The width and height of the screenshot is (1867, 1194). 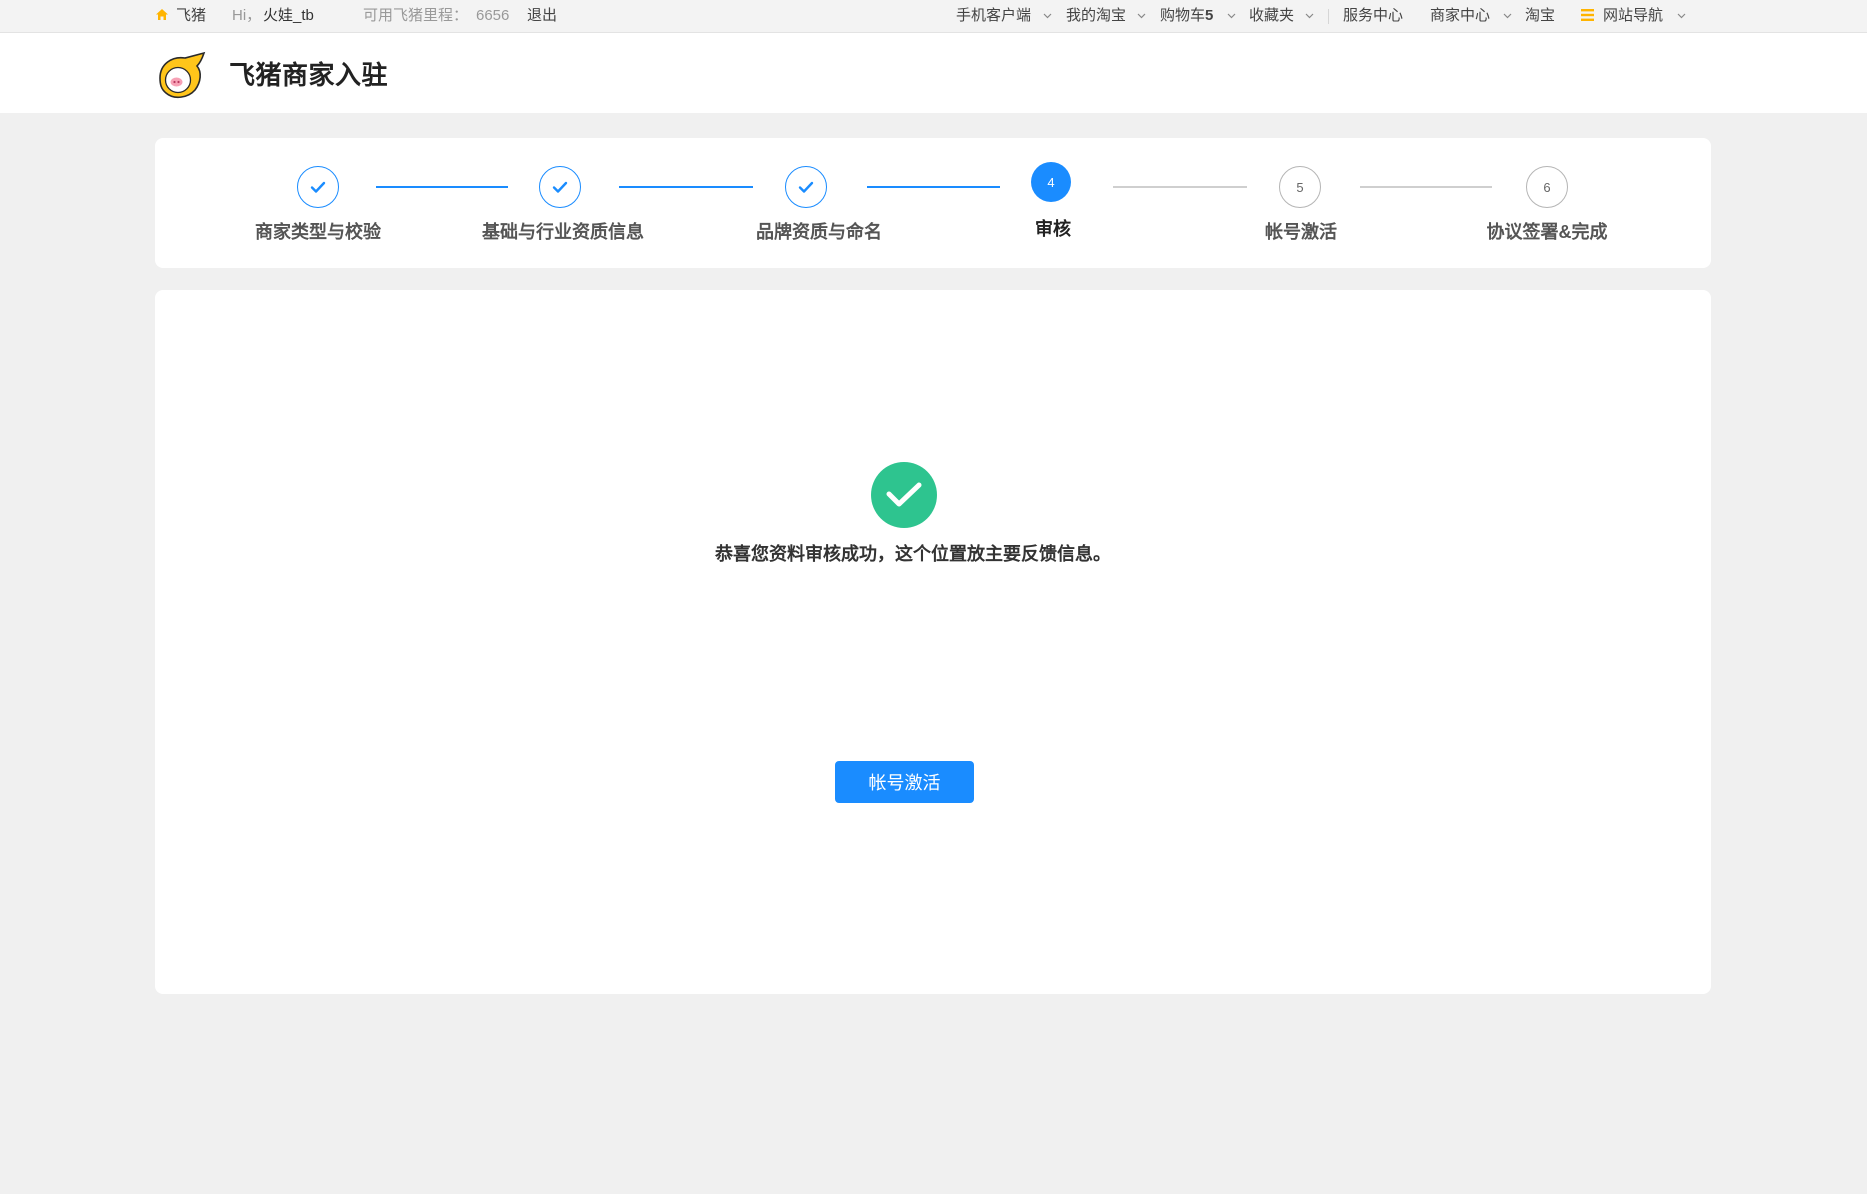 I want to click on step-1-label: 商家类型与校验, so click(x=318, y=232).